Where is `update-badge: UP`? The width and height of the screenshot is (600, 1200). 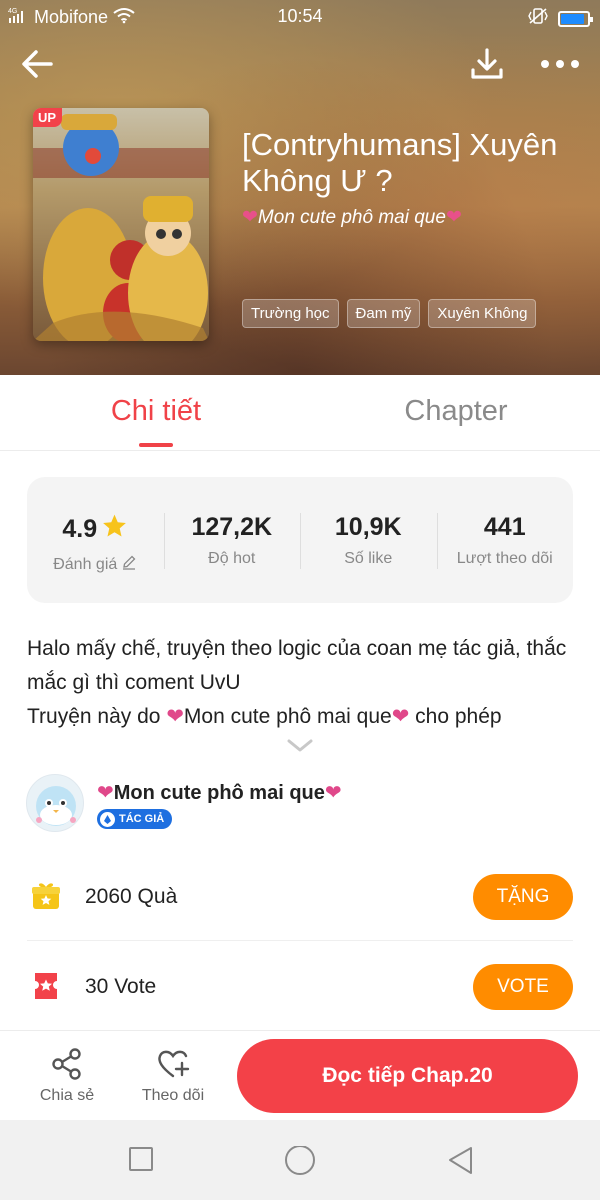
update-badge: UP is located at coordinates (48, 117).